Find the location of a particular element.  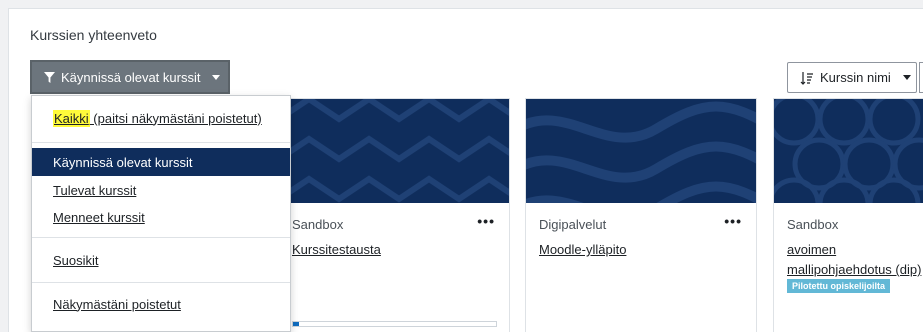

menu-item-favourites: Suosikit is located at coordinates (161, 260).